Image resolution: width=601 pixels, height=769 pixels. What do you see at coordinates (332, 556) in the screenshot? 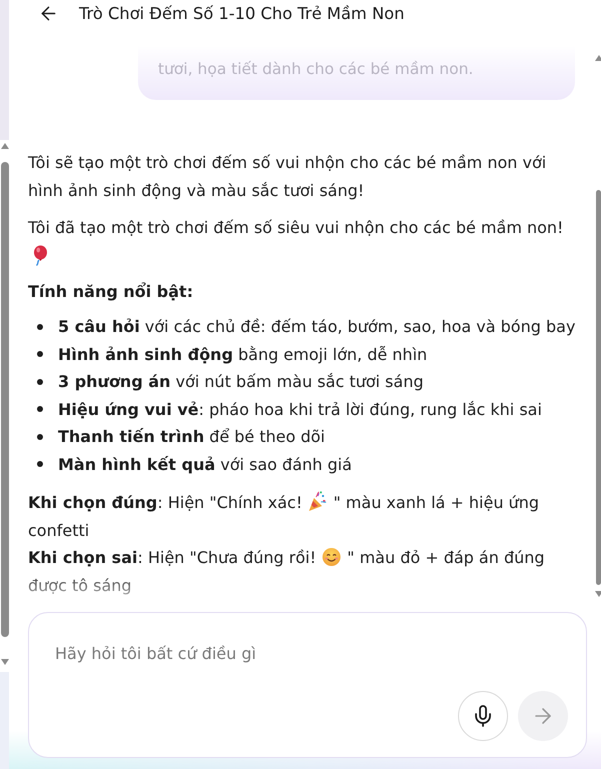
I see `smiling-face-icon` at bounding box center [332, 556].